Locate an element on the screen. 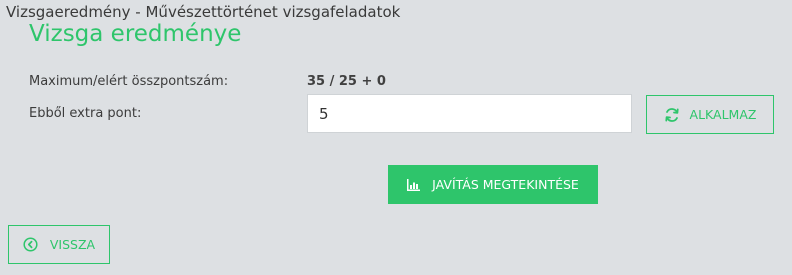 The height and width of the screenshot is (275, 792). circle-chevron-left-icon is located at coordinates (30, 244).